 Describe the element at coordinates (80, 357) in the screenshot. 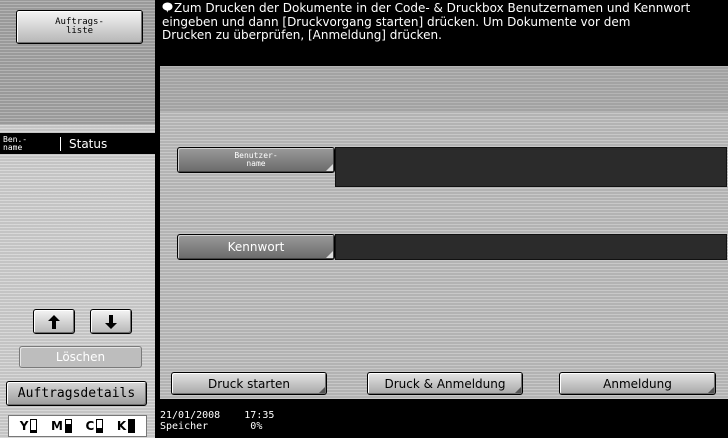

I see `delete-button: Löschen` at that location.